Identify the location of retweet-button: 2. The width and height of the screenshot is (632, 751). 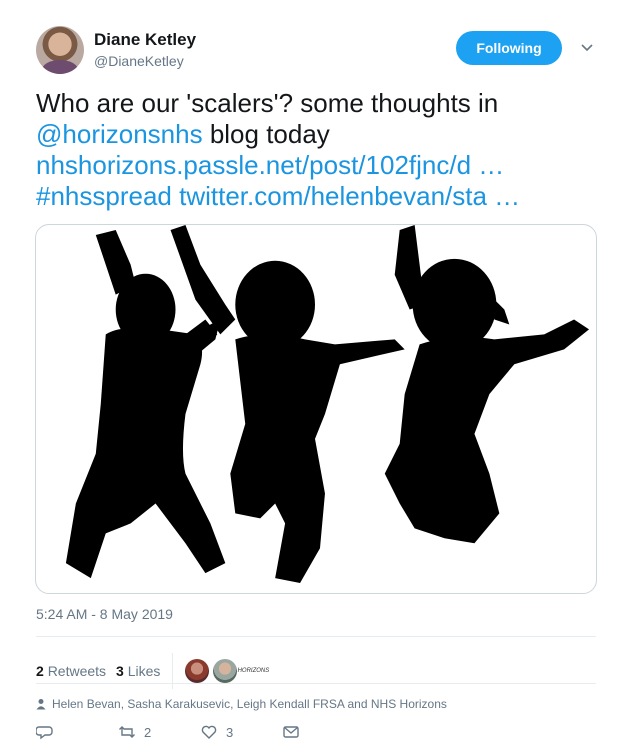
(159, 732).